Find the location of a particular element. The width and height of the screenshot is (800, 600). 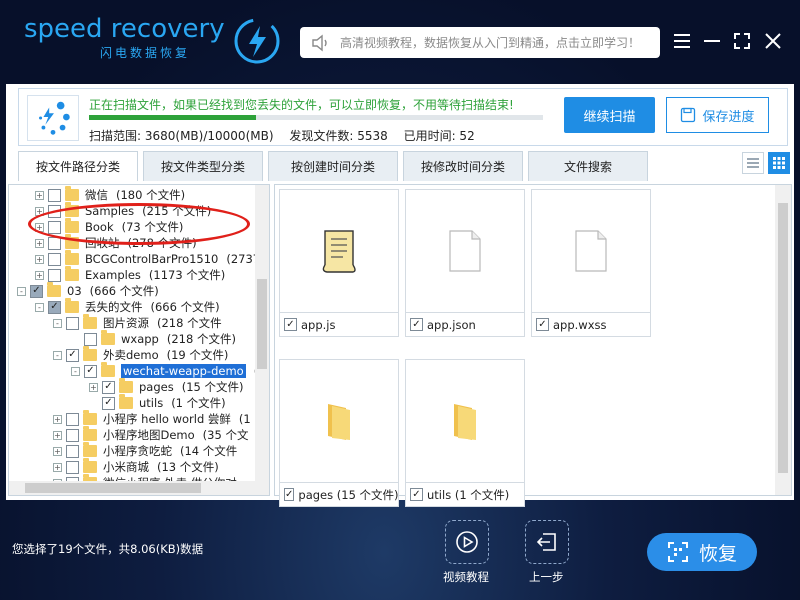

tree-row: wxapp (218 个文件) is located at coordinates (153, 338).